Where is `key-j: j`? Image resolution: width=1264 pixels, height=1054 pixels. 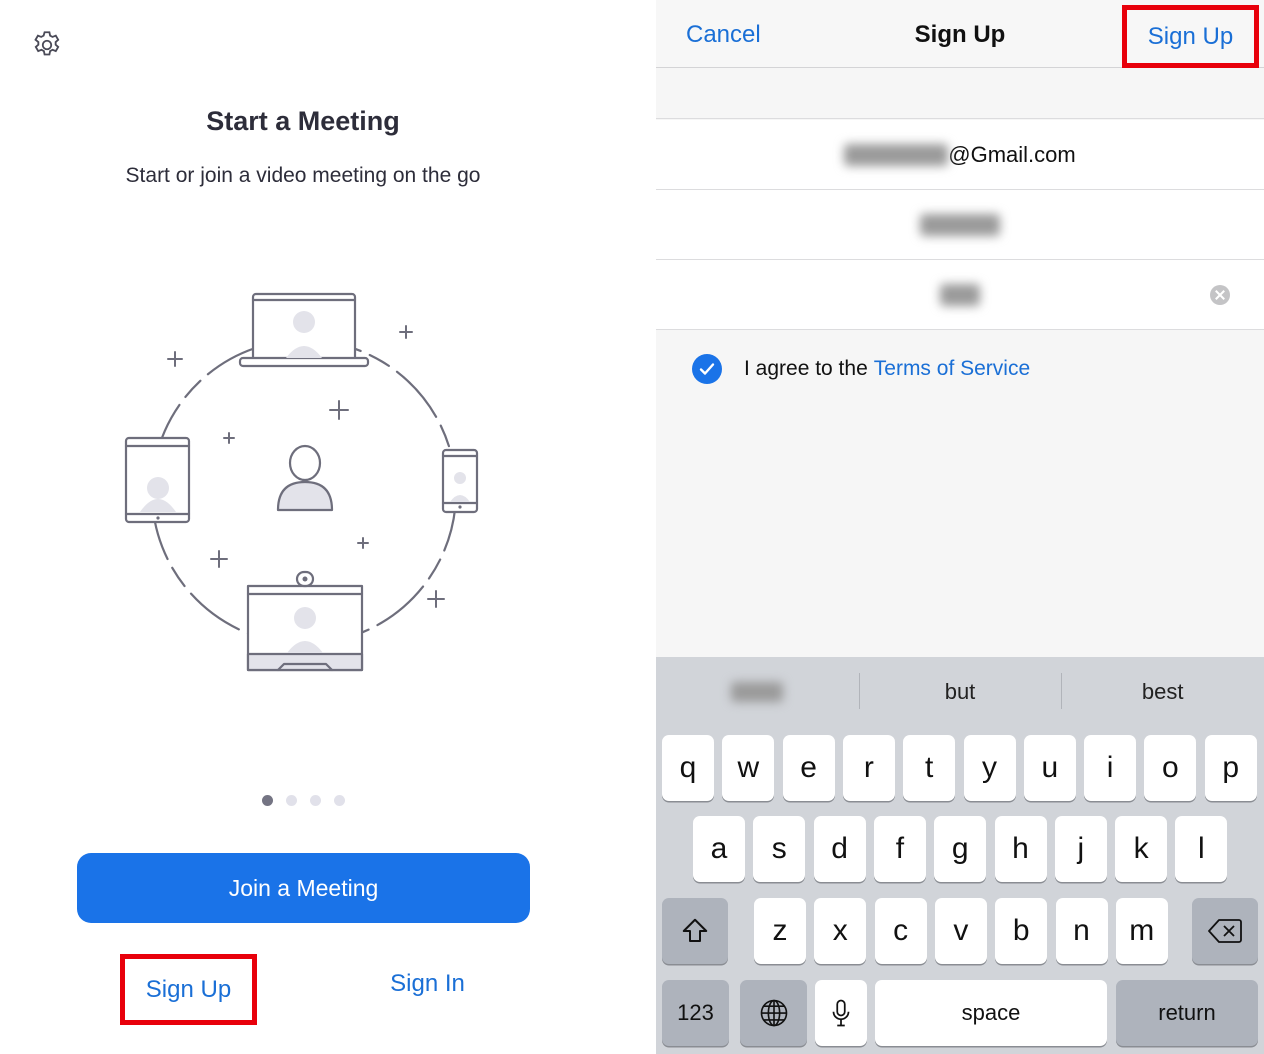
key-j: j is located at coordinates (1080, 849).